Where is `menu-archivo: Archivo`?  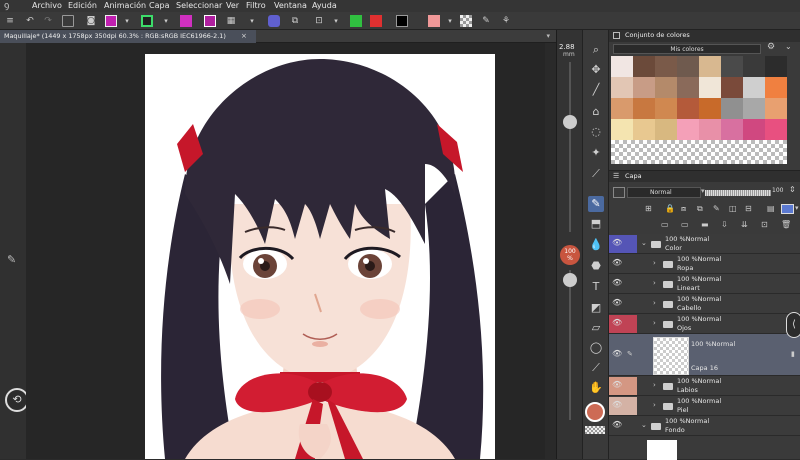 menu-archivo: Archivo is located at coordinates (47, 6).